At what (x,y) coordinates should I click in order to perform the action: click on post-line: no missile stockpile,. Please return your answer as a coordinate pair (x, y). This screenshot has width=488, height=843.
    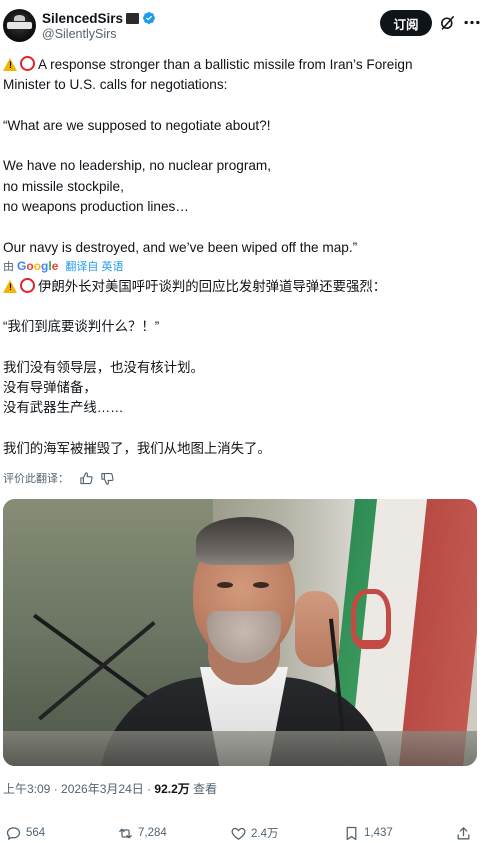
    Looking at the image, I should click on (63, 186).